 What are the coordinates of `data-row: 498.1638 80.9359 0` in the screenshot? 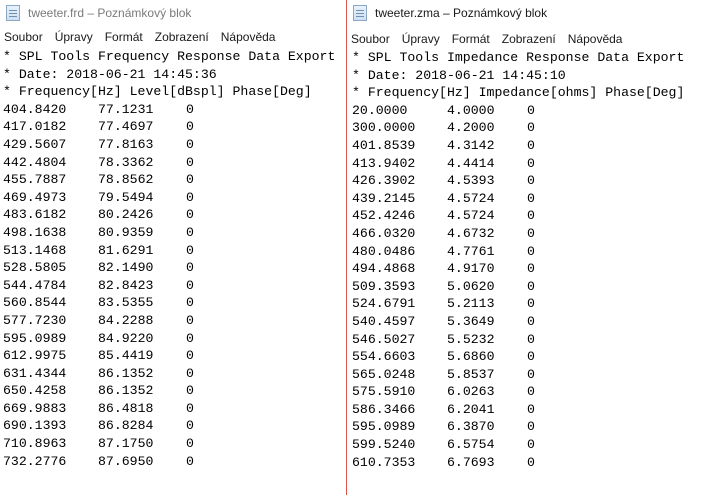 It's located at (174, 233).